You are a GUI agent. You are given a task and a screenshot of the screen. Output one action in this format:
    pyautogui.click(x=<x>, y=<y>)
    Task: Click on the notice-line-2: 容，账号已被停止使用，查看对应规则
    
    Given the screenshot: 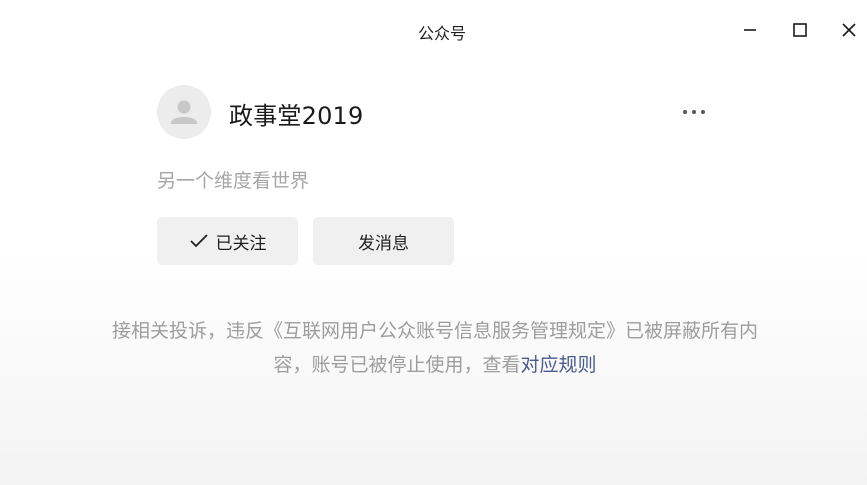 What is the action you would take?
    pyautogui.click(x=435, y=365)
    